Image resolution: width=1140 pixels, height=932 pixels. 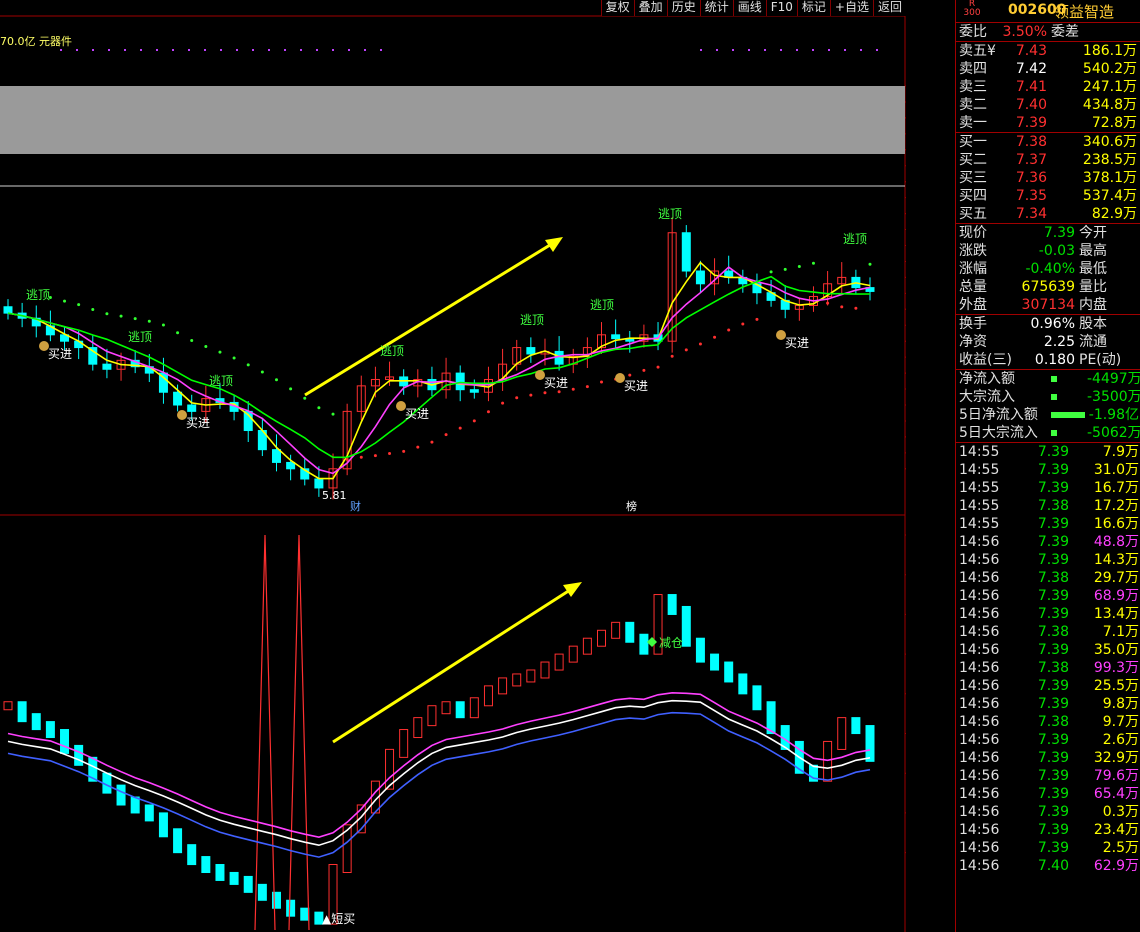 I want to click on flow-row: 净流入额 -4497万, so click(x=1048, y=379).